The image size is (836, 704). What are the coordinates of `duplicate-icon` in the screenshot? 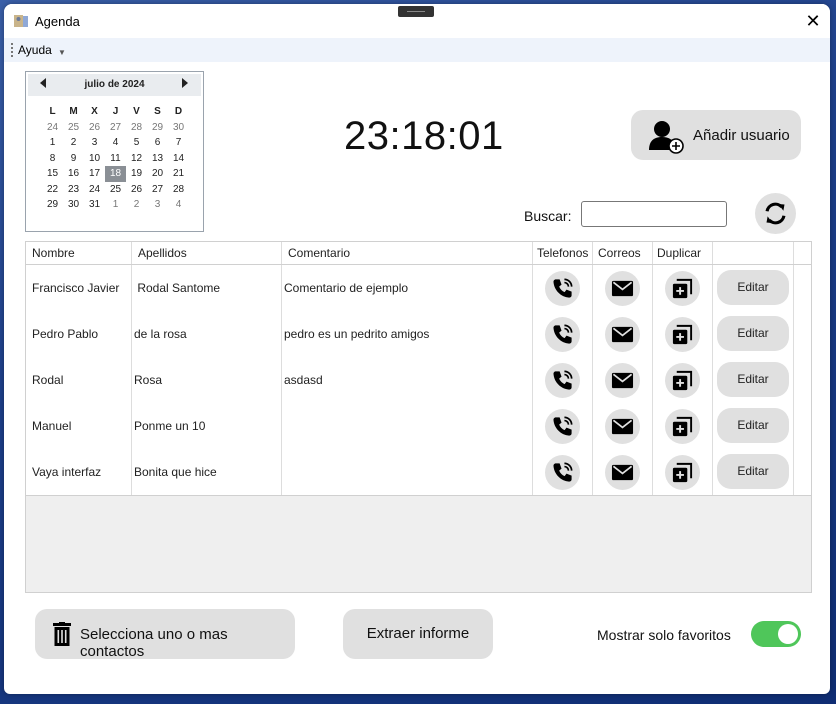 It's located at (682, 426).